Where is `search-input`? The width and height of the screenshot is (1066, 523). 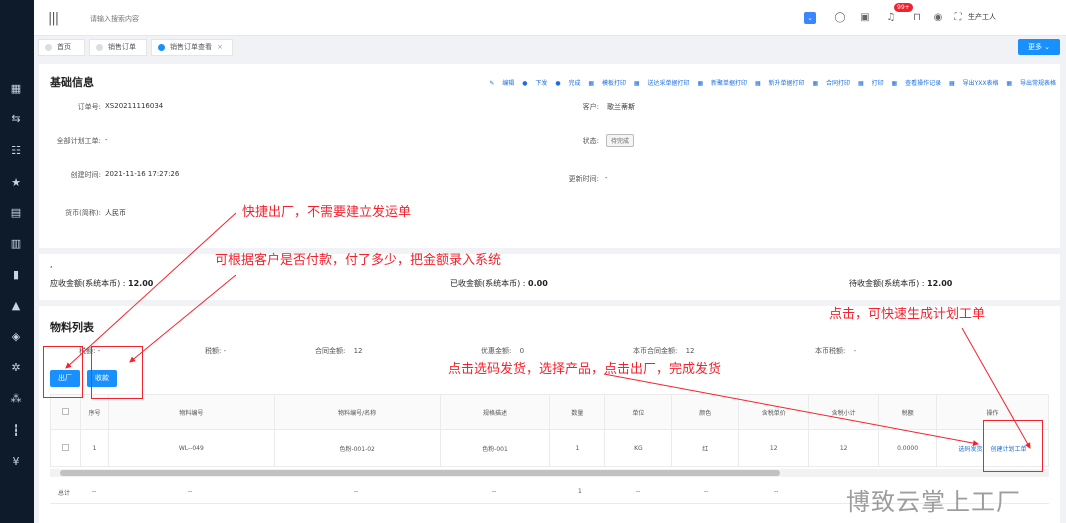
search-input is located at coordinates (190, 19).